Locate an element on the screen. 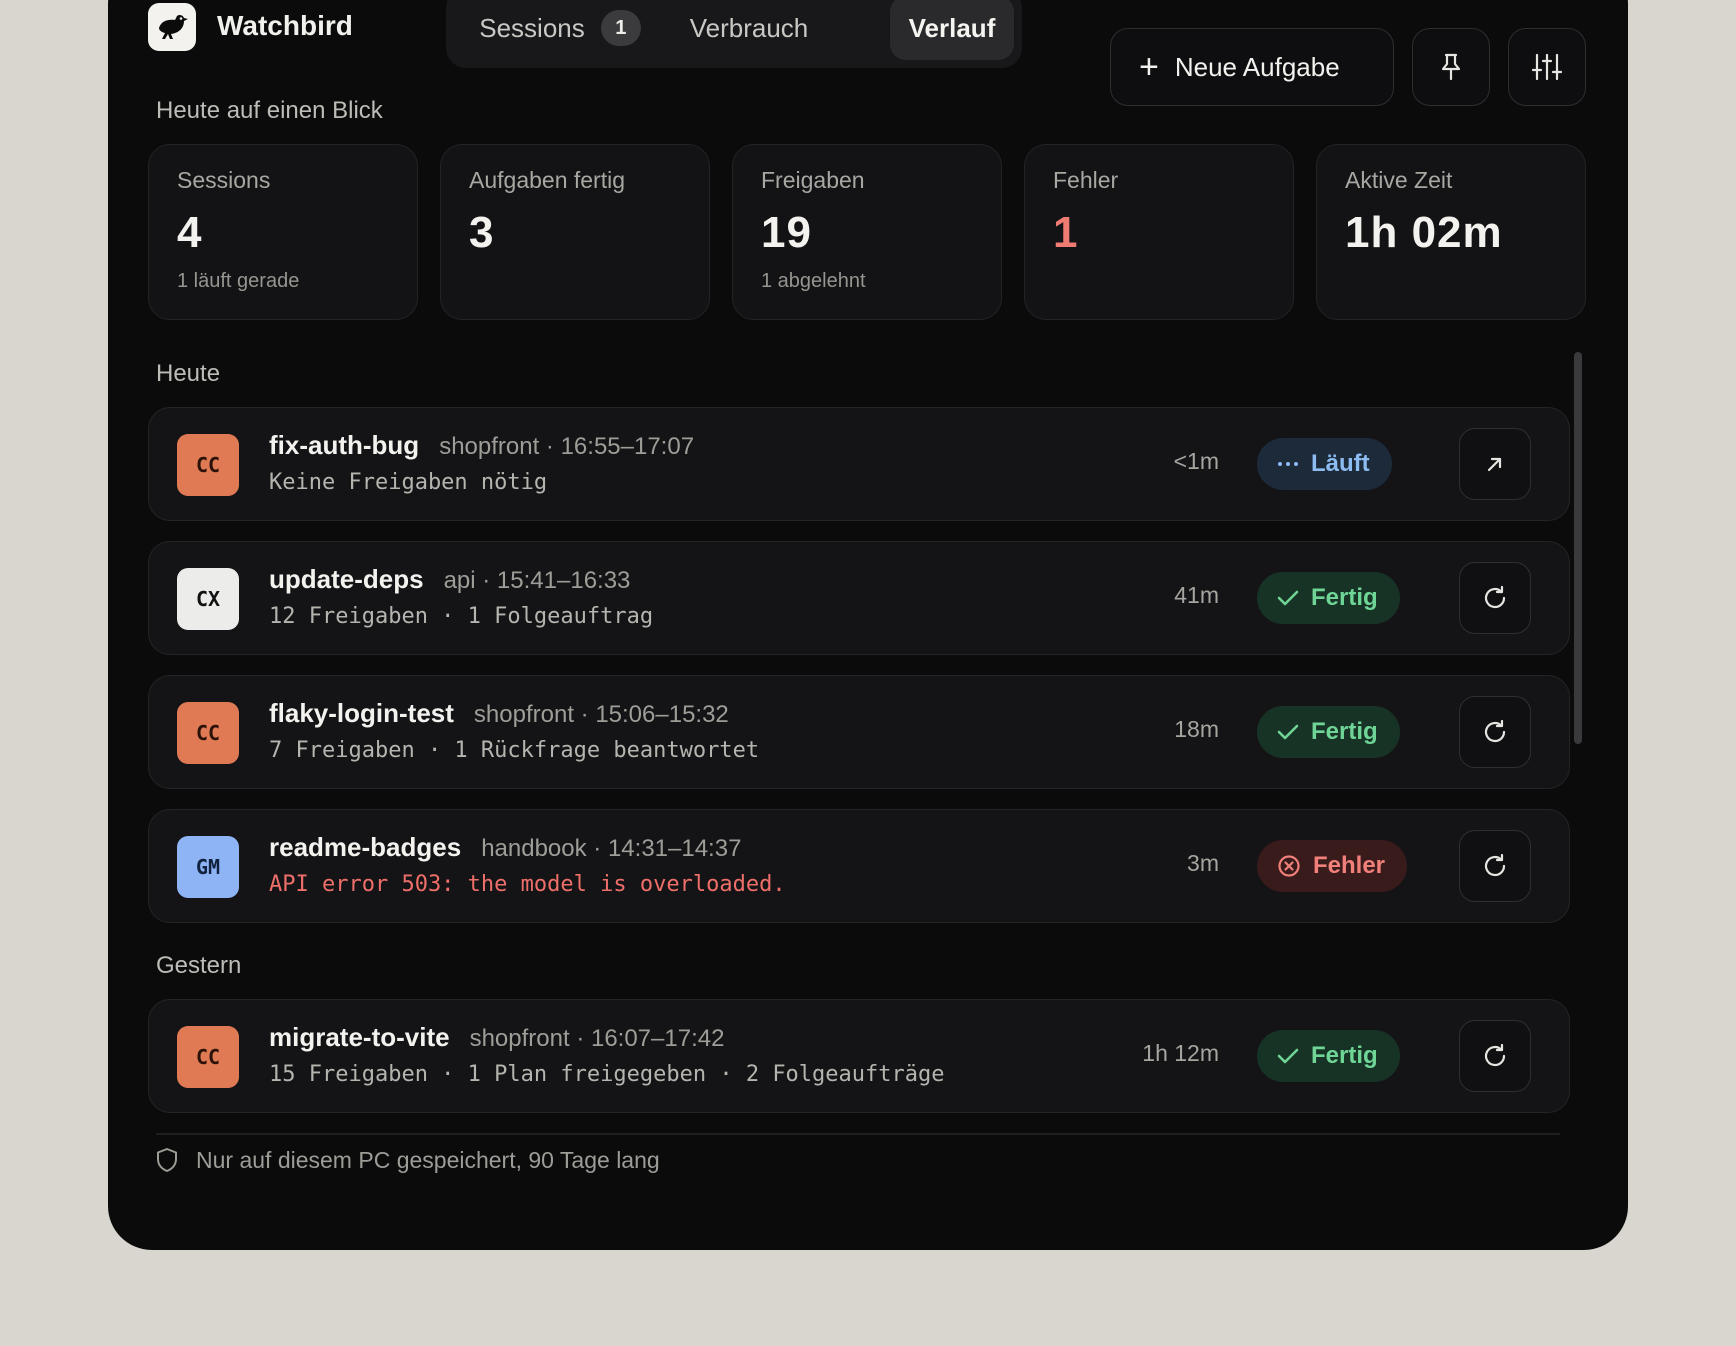 This screenshot has width=1736, height=1346. open-session-button is located at coordinates (1495, 464).